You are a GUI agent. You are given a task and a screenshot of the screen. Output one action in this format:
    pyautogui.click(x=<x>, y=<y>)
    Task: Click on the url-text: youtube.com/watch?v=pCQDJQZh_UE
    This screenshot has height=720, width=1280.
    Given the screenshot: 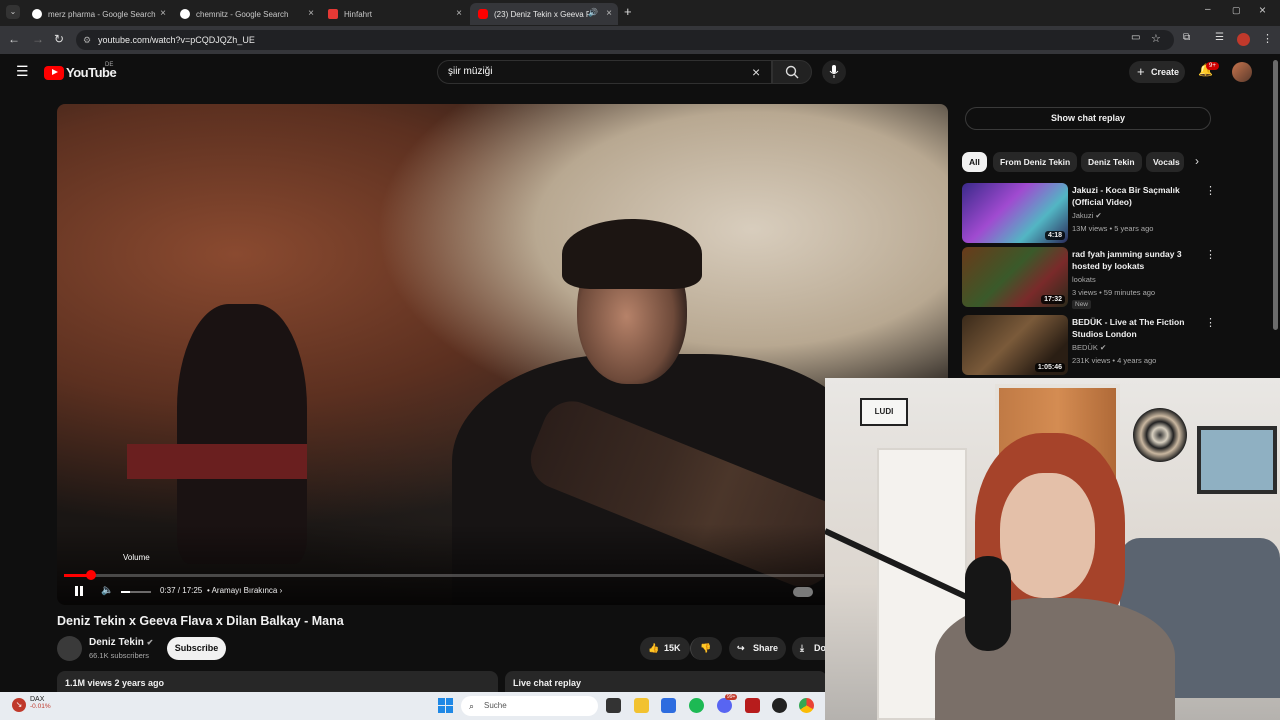 What is the action you would take?
    pyautogui.click(x=176, y=40)
    